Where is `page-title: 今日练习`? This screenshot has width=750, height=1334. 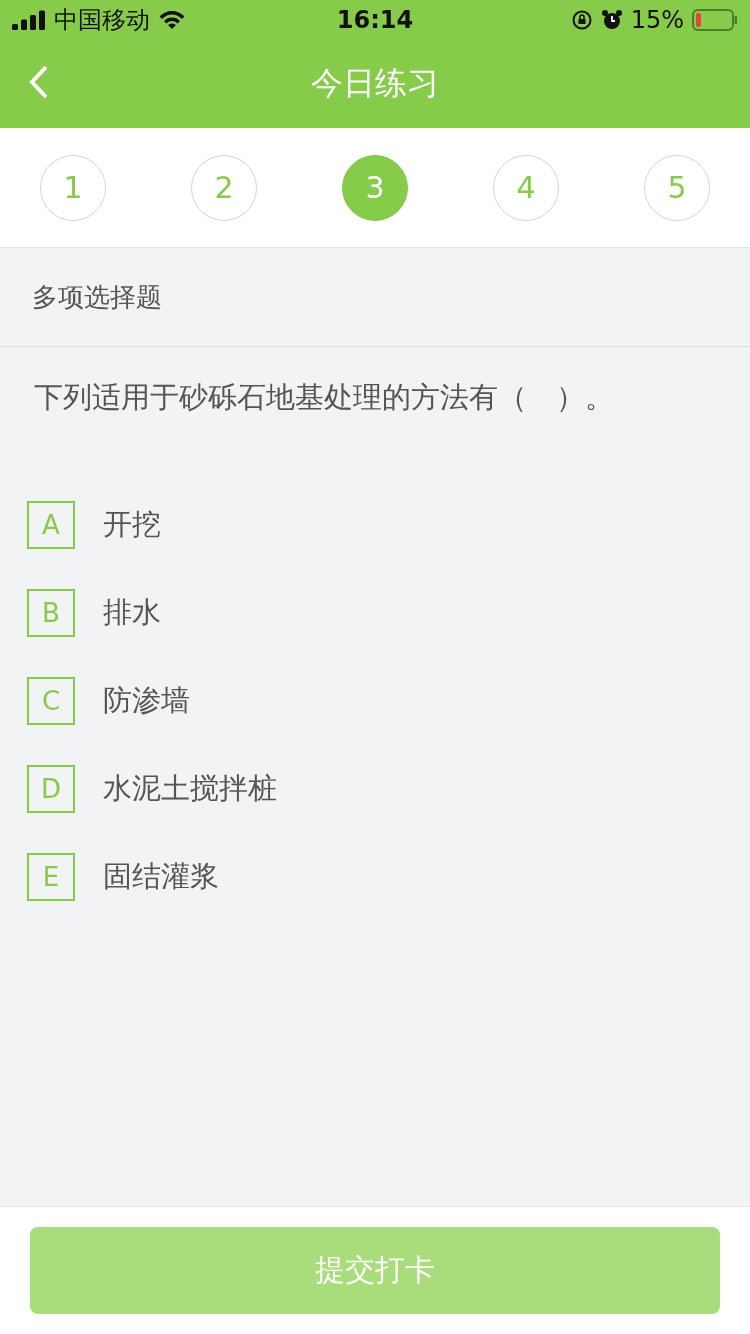
page-title: 今日练习 is located at coordinates (375, 83).